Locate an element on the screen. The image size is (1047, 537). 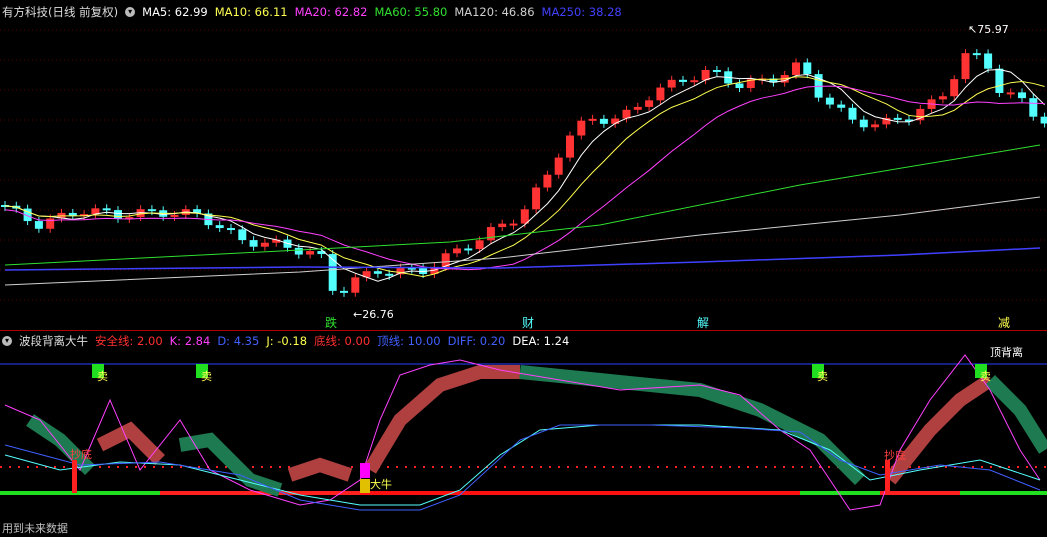
diff-label: DIFF: 0.20 is located at coordinates (476, 341).